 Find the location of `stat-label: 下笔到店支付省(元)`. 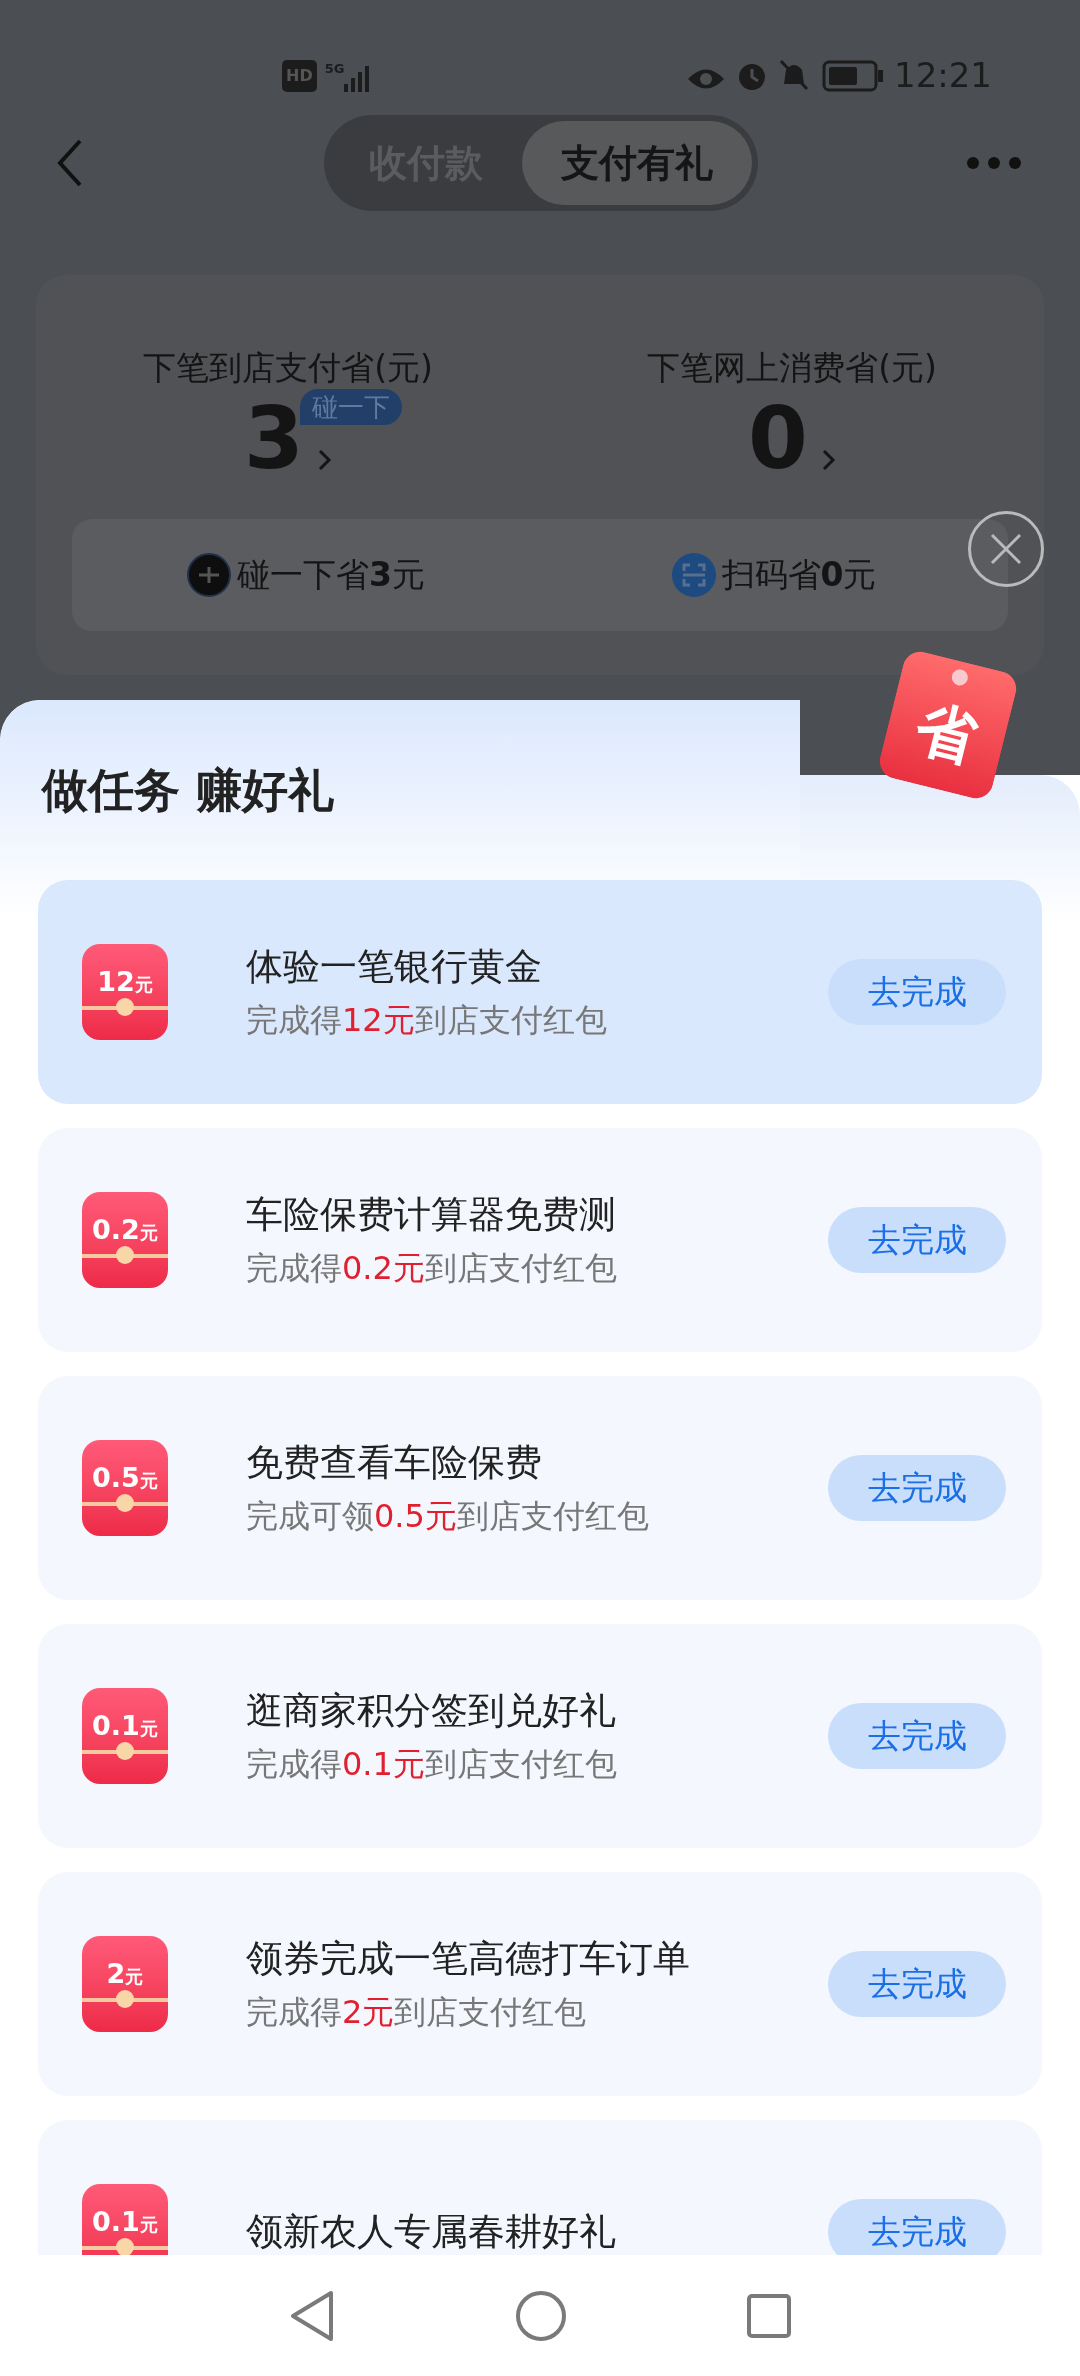

stat-label: 下笔到店支付省(元) is located at coordinates (288, 368).